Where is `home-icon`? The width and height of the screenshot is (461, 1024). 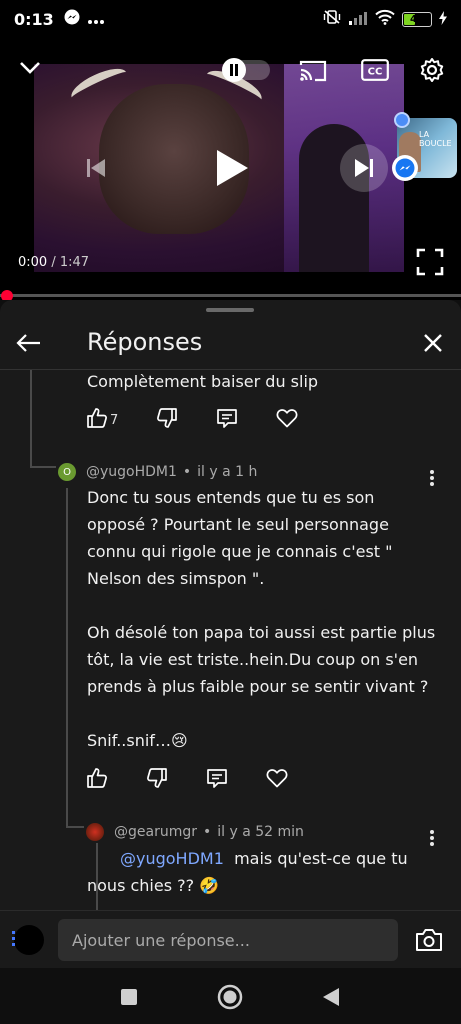 home-icon is located at coordinates (230, 997).